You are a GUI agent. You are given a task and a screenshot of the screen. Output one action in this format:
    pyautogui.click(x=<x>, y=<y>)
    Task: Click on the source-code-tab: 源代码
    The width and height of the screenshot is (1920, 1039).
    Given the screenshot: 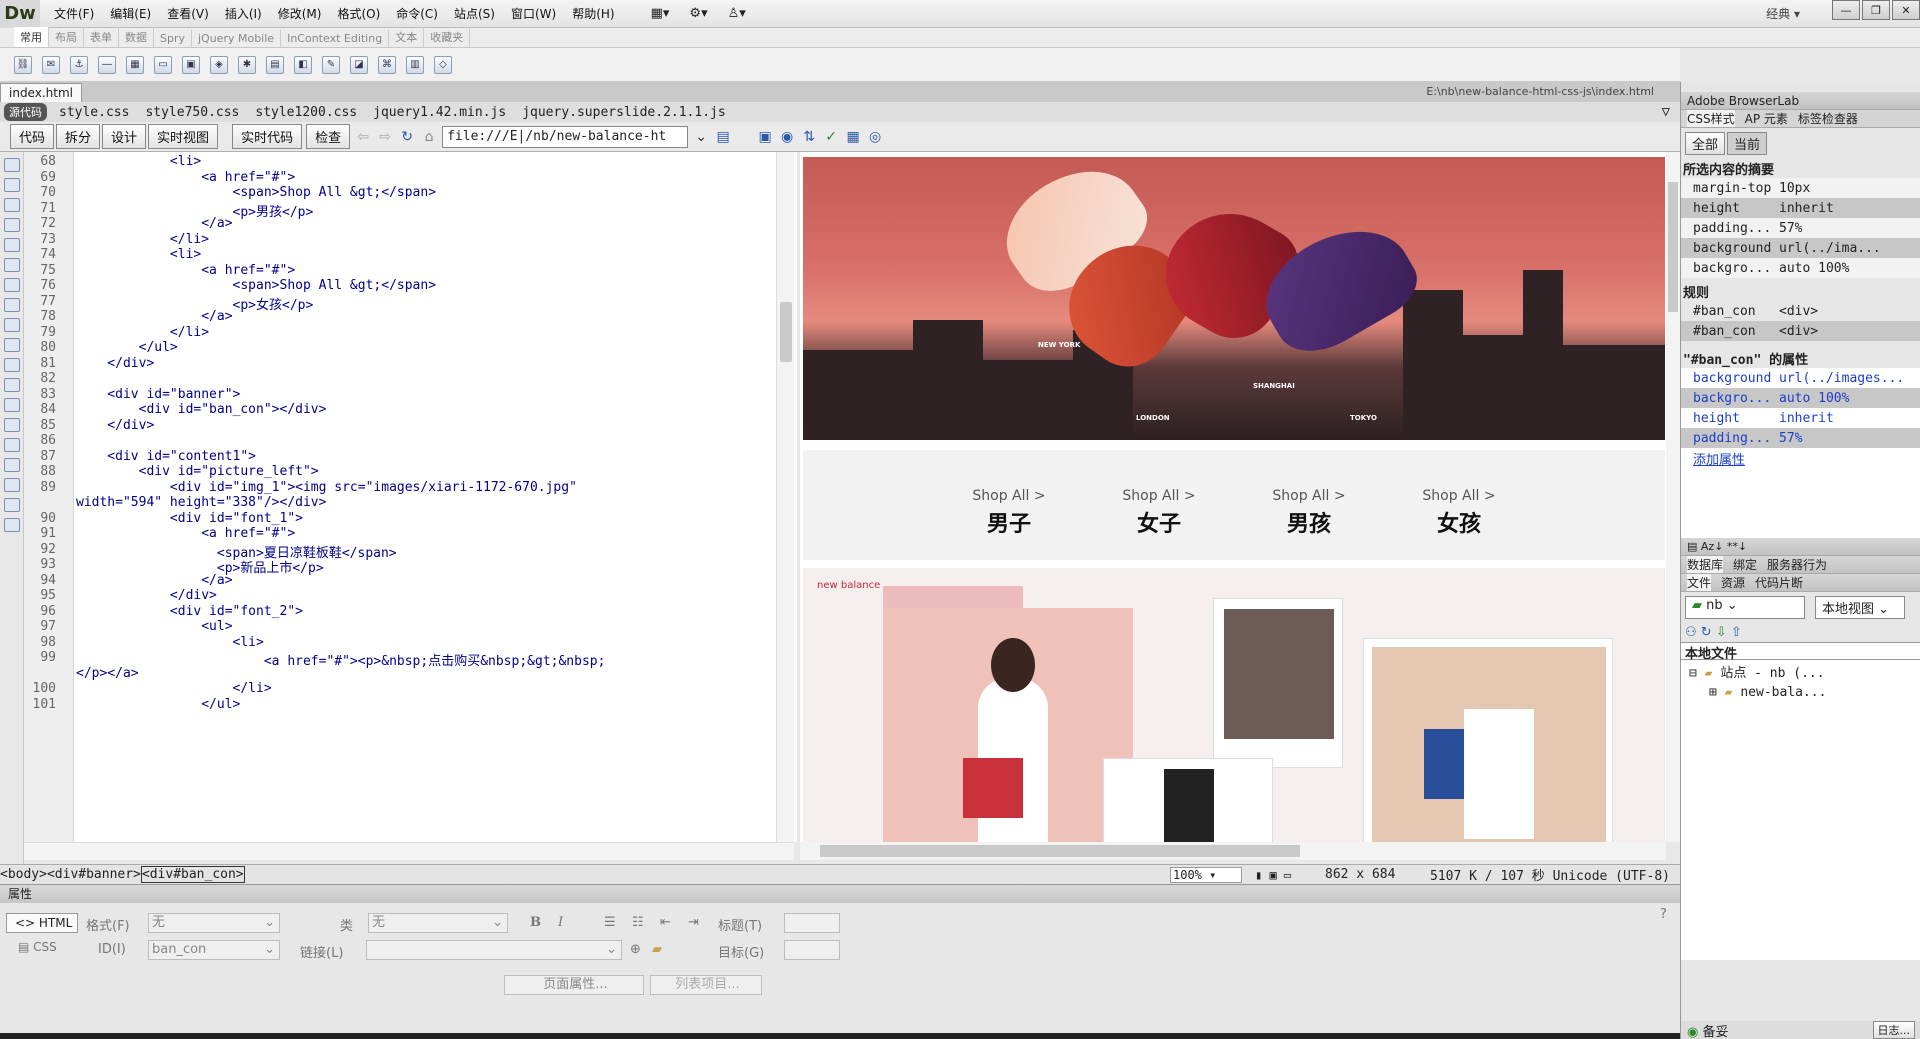 What is the action you would take?
    pyautogui.click(x=25, y=112)
    